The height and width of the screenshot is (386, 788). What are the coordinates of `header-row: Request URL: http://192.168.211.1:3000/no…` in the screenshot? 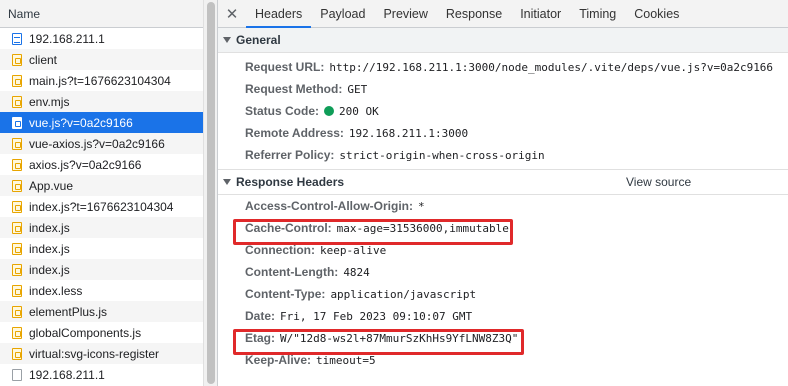 It's located at (503, 67).